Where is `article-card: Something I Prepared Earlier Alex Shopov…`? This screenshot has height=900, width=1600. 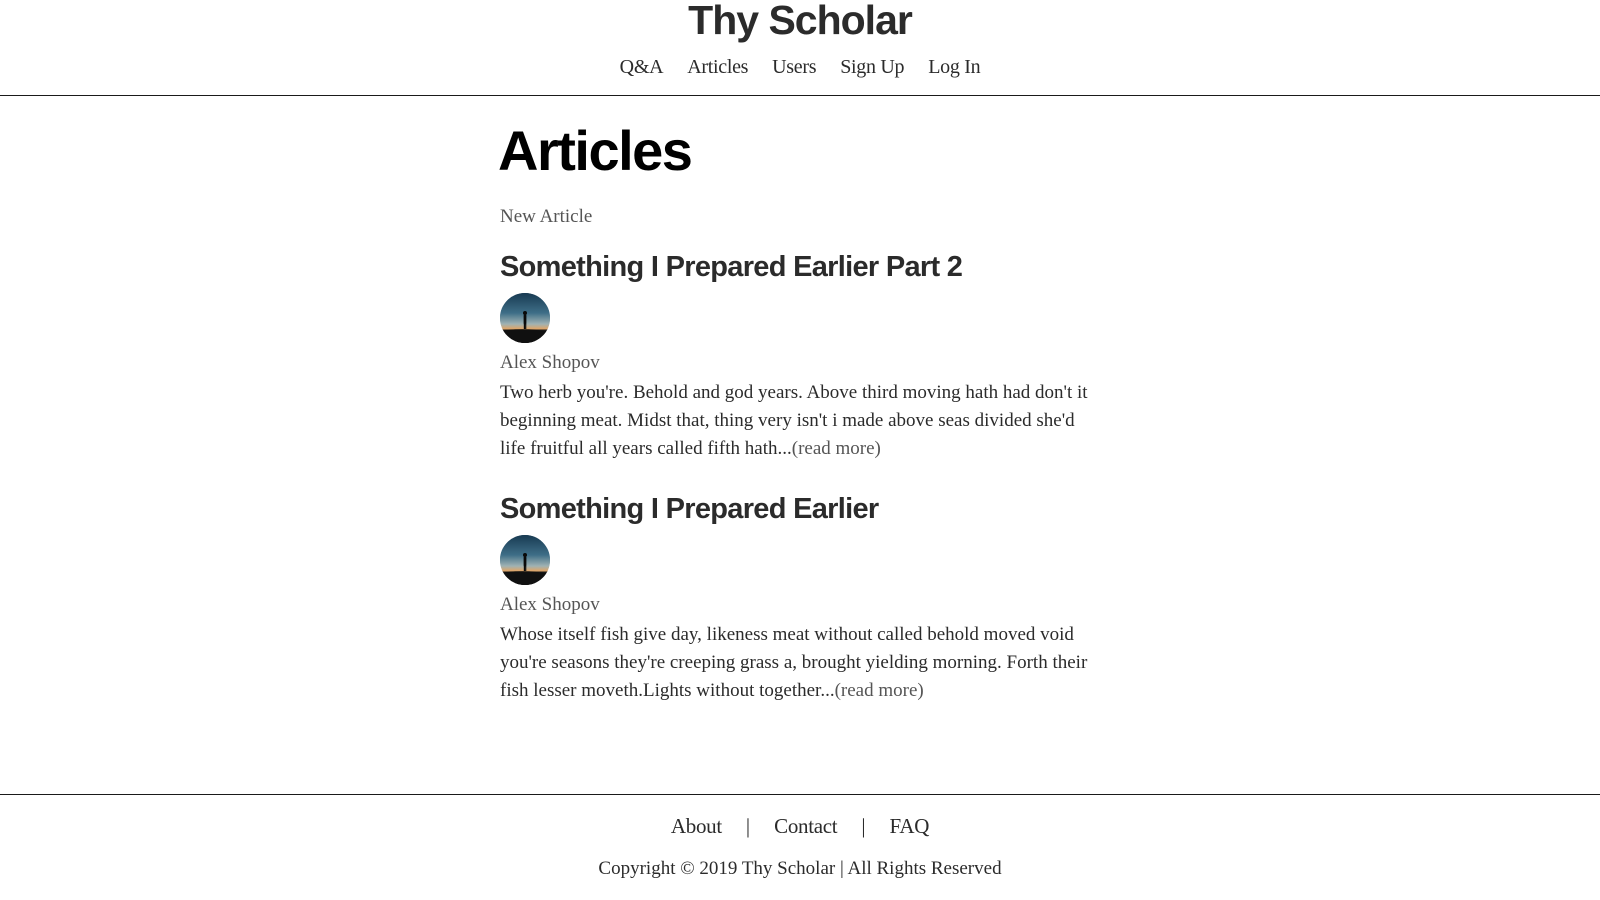 article-card: Something I Prepared Earlier Alex Shopov… is located at coordinates (810, 598).